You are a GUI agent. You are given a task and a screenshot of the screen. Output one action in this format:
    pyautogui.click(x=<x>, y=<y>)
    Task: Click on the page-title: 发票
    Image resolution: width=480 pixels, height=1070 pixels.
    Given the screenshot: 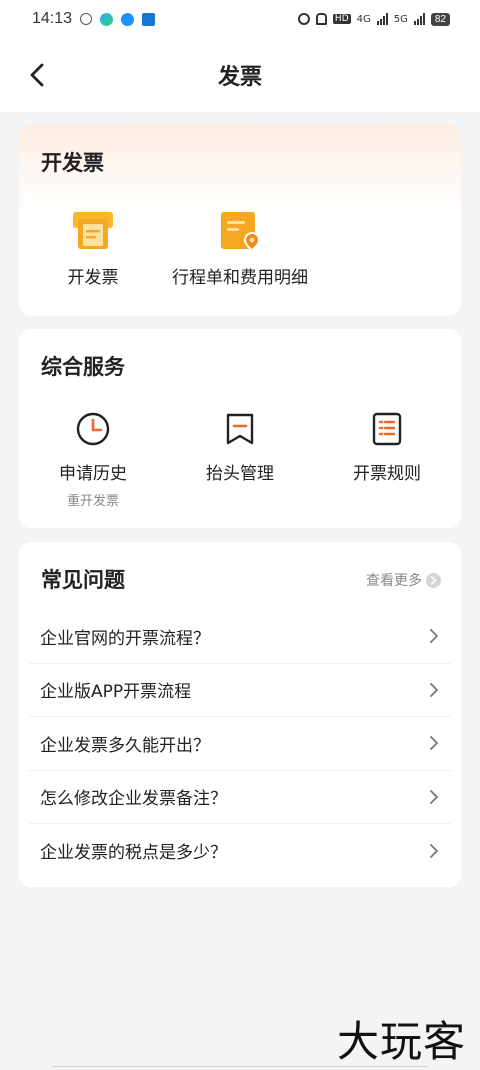 What is the action you would take?
    pyautogui.click(x=239, y=77)
    